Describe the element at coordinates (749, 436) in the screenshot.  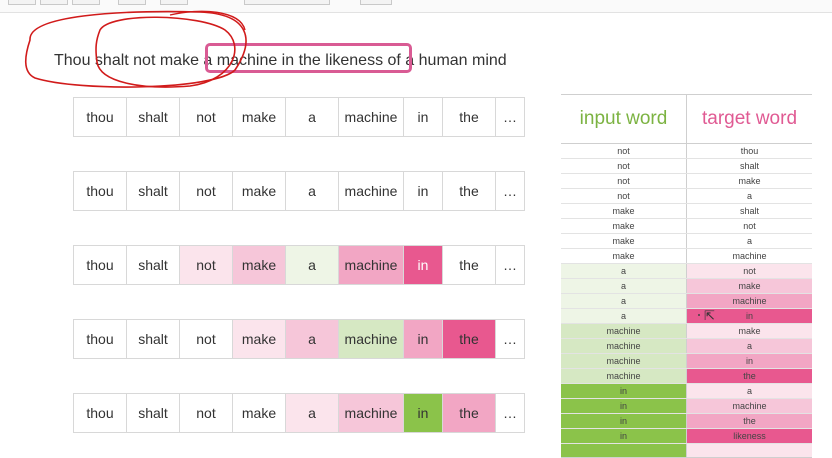
I see `target-word-cell: likeness` at that location.